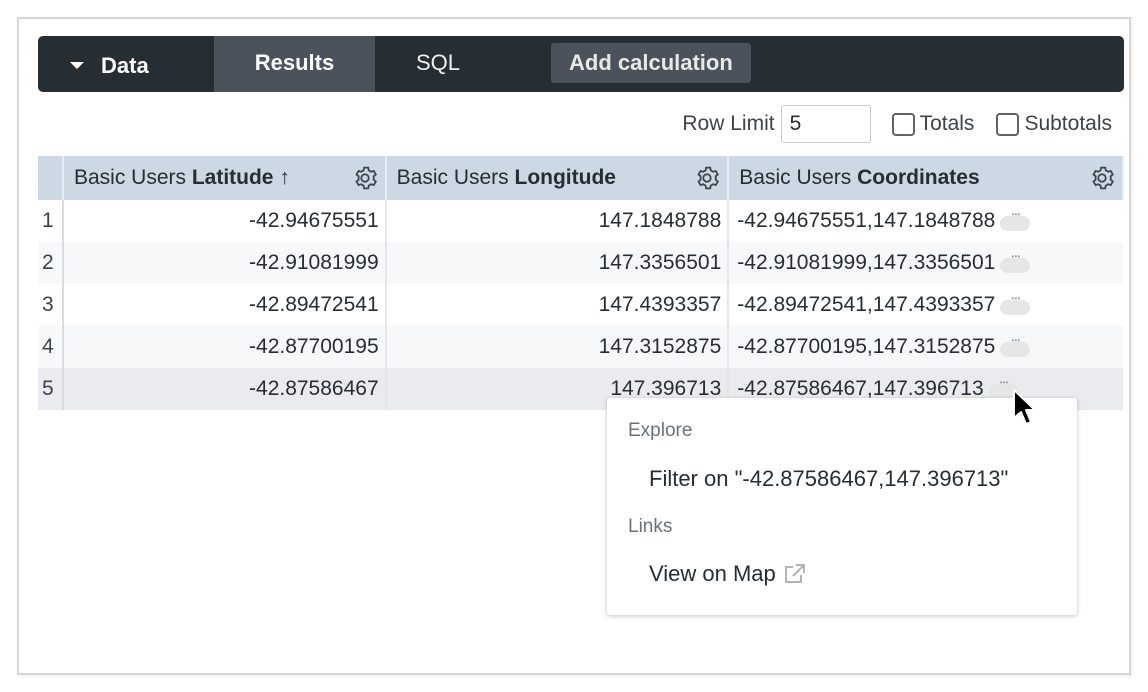 The image size is (1148, 692). I want to click on longitude-cell: 147.4393357, so click(557, 305).